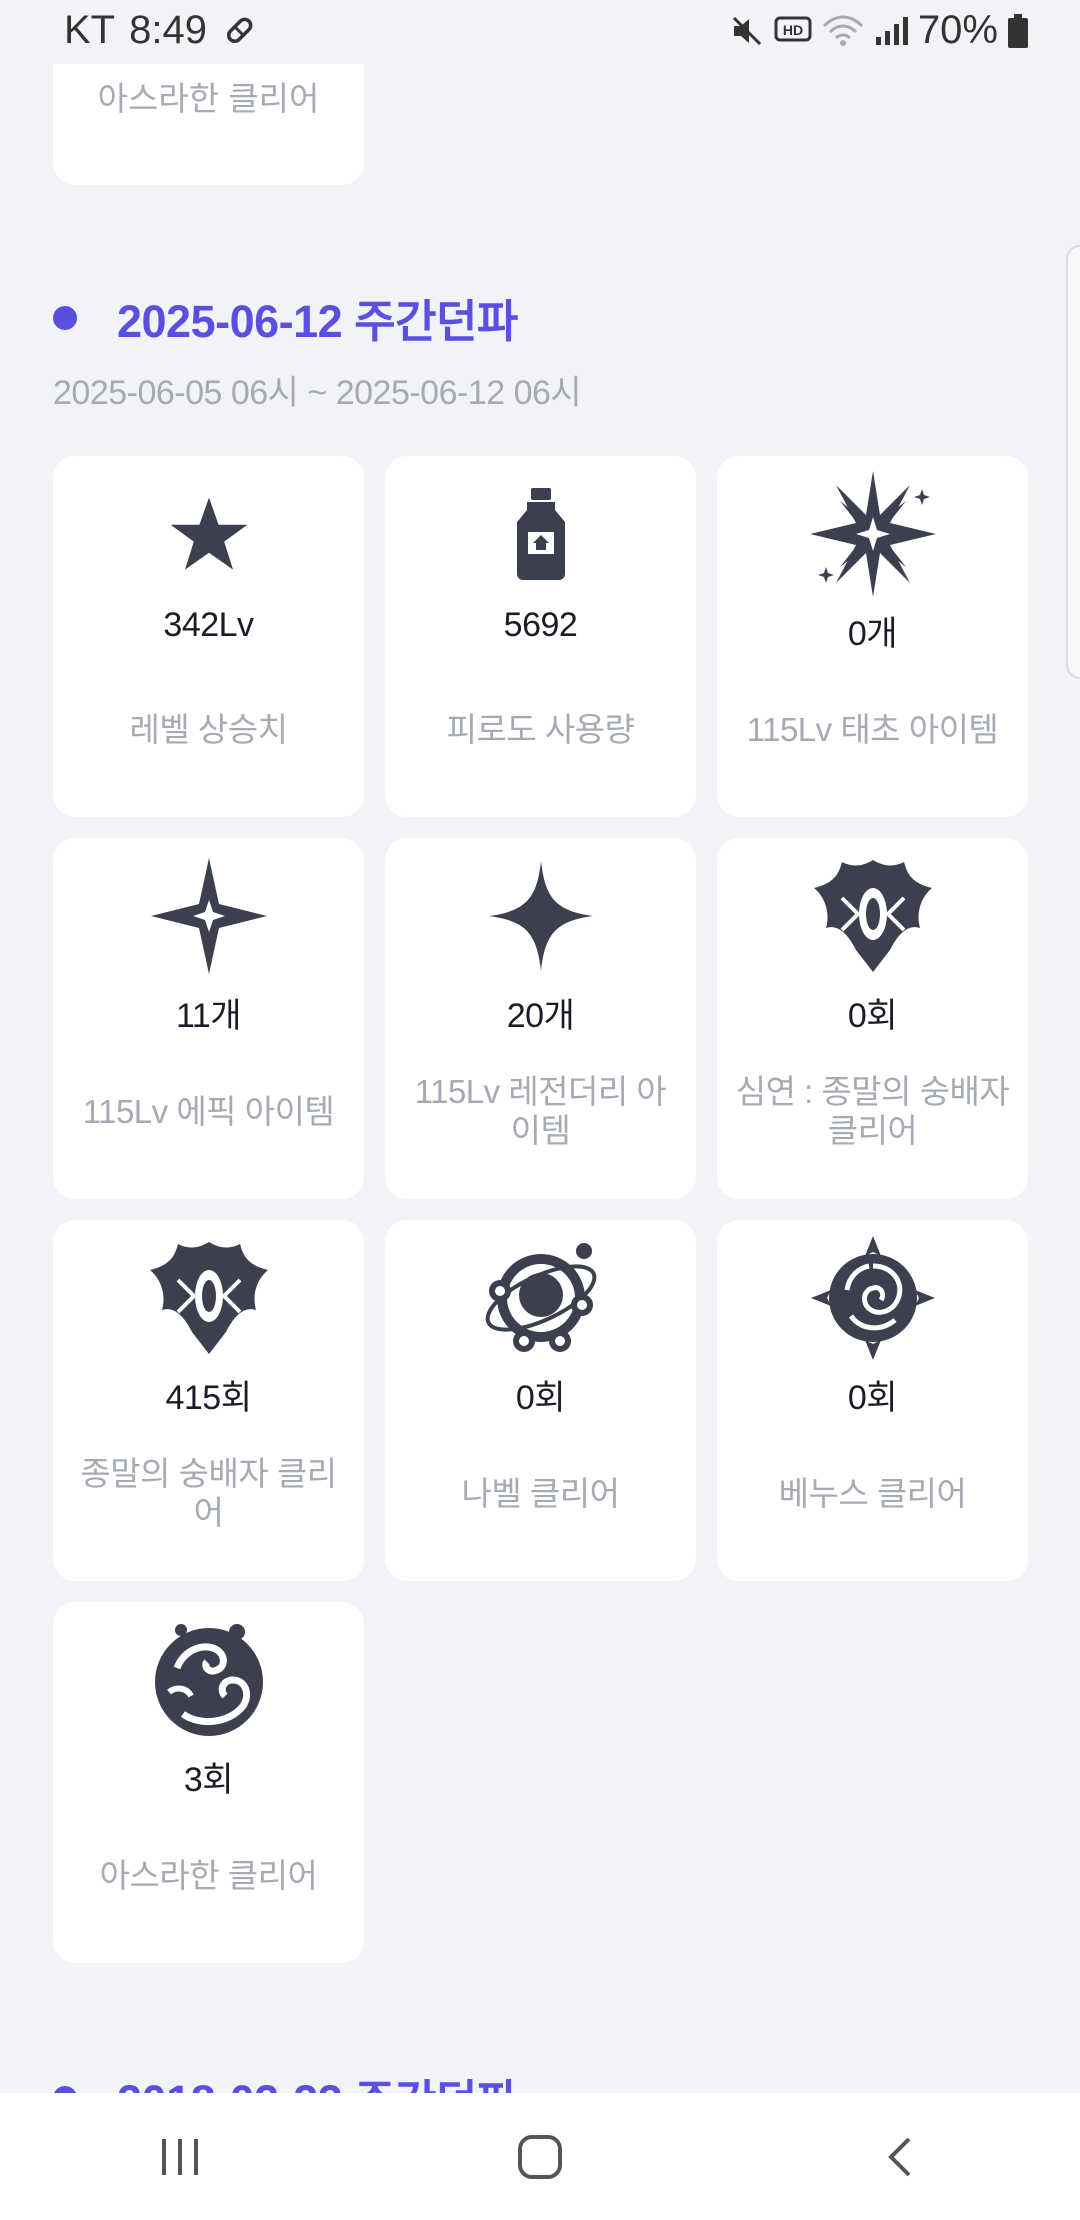 The width and height of the screenshot is (1080, 2220). I want to click on card-value: 20개, so click(540, 1016).